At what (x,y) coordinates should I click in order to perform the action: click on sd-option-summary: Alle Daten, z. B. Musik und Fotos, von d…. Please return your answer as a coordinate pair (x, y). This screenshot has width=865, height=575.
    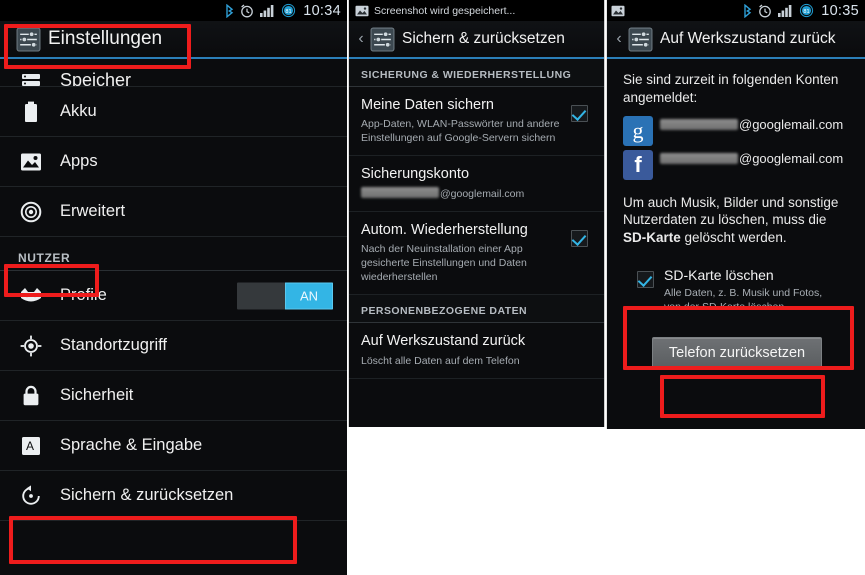
    Looking at the image, I should click on (743, 300).